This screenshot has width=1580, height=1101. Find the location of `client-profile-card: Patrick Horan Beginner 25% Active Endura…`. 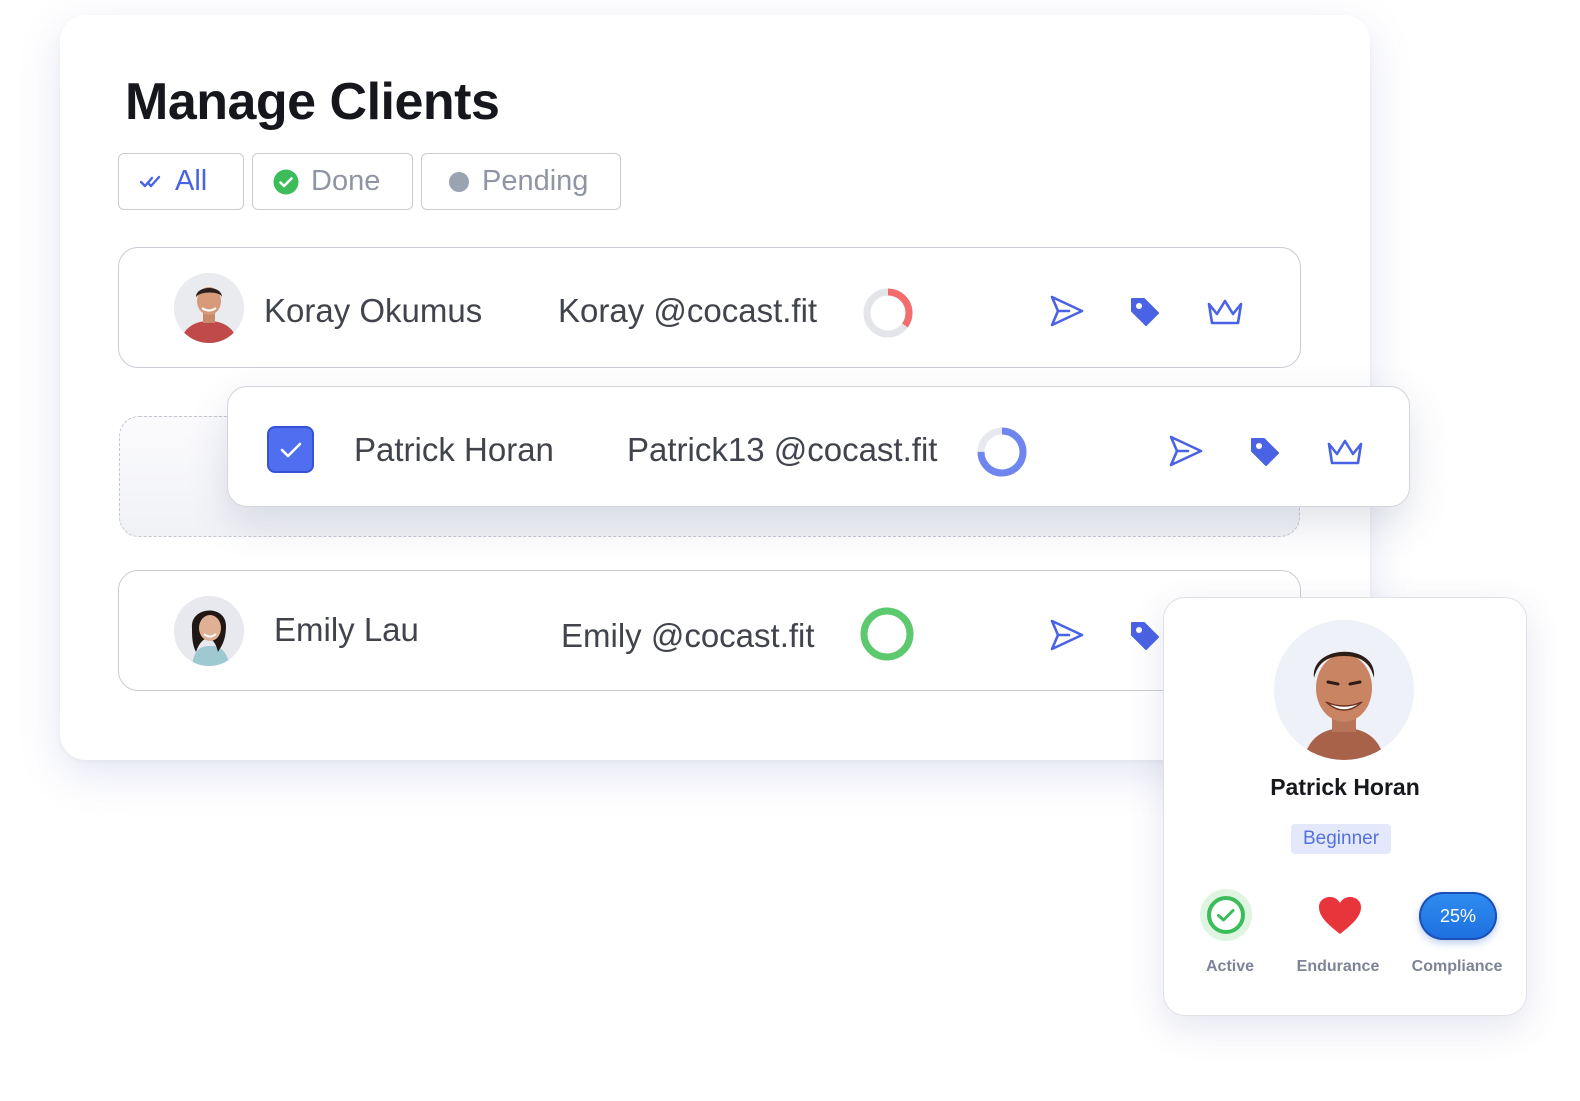

client-profile-card: Patrick Horan Beginner 25% Active Endura… is located at coordinates (1345, 806).